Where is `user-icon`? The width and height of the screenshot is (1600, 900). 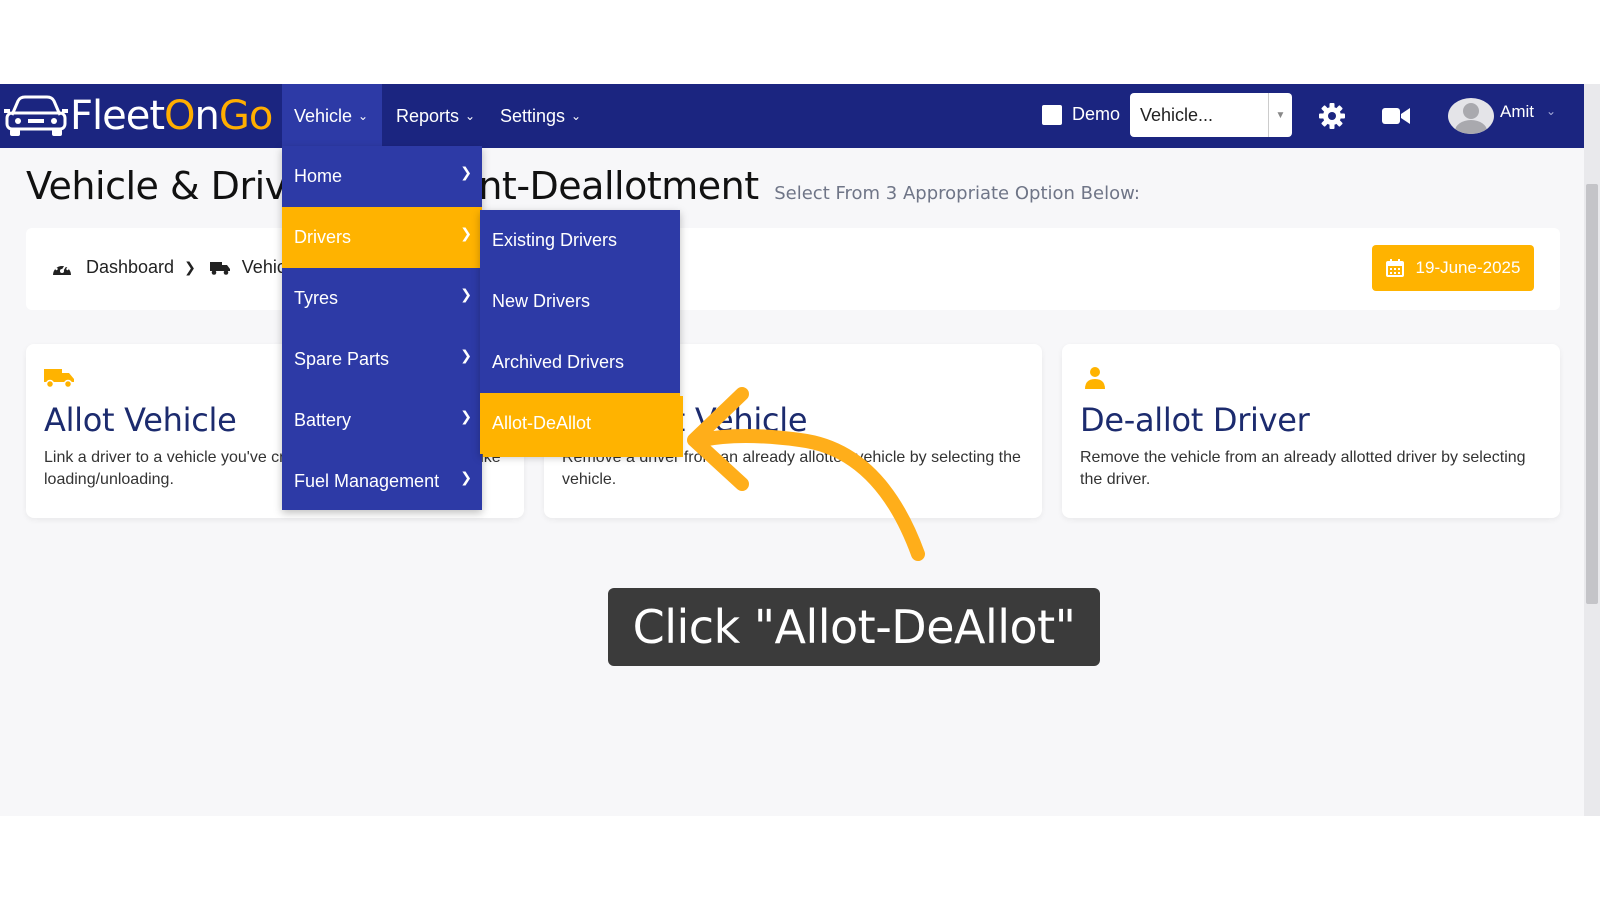
user-icon is located at coordinates (1095, 378).